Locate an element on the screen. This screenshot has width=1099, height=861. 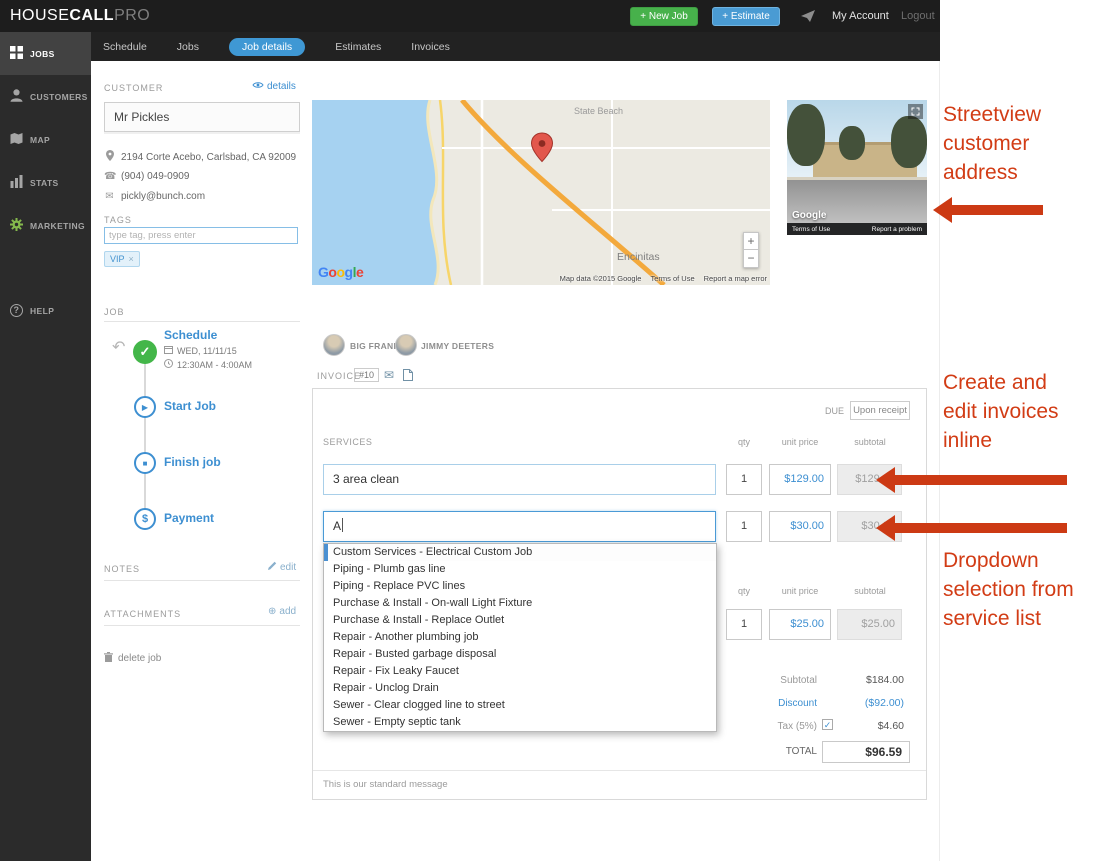
expand-icon is located at coordinates (915, 111).